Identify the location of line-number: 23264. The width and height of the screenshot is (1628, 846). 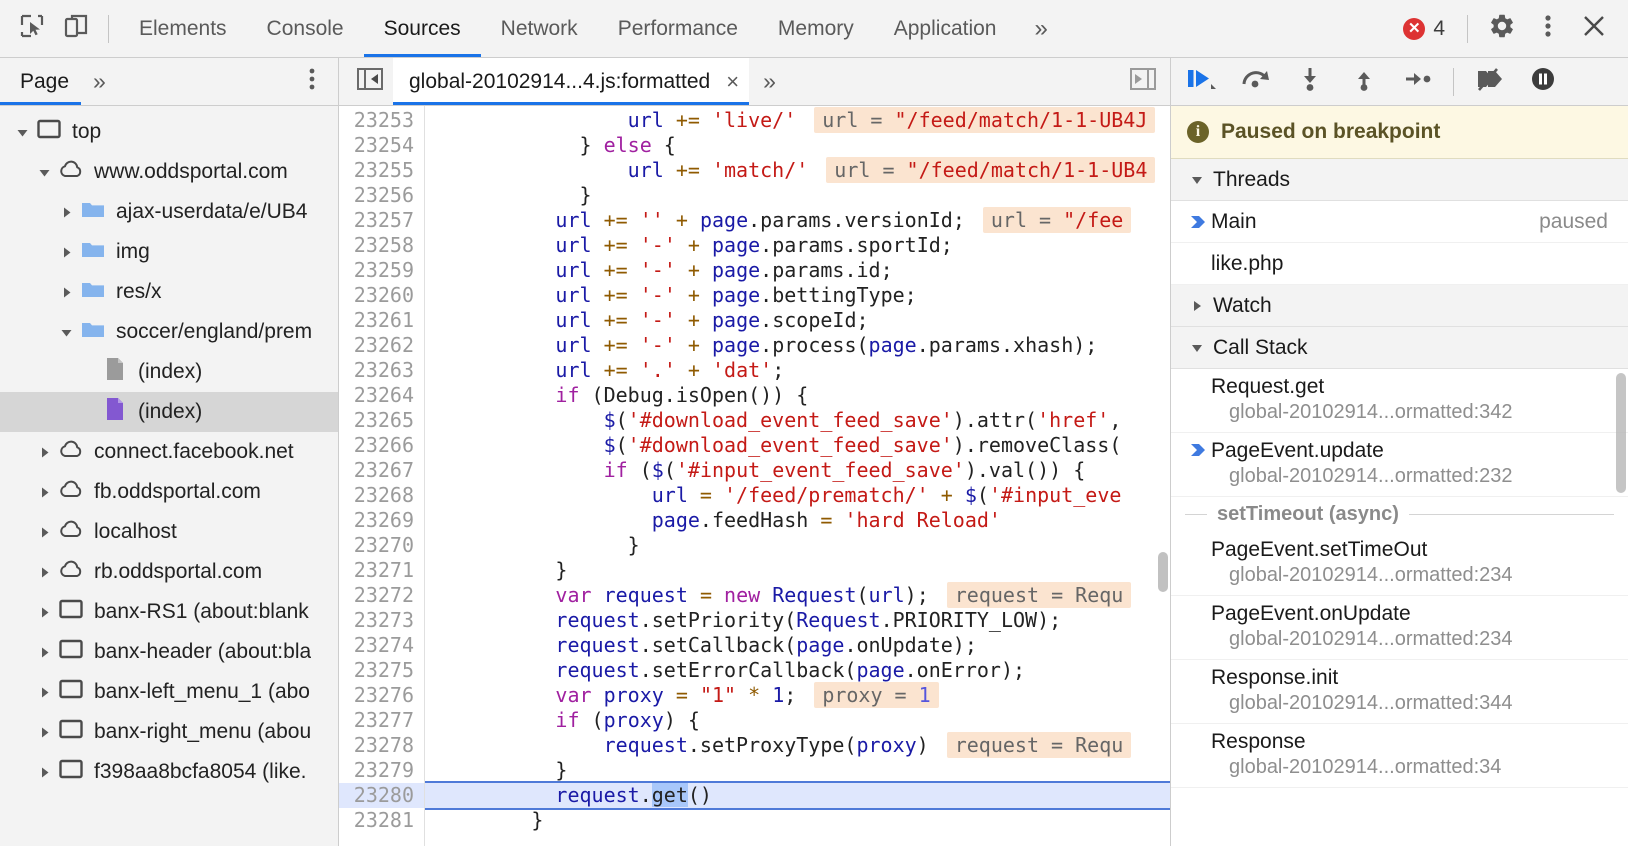
(381, 395).